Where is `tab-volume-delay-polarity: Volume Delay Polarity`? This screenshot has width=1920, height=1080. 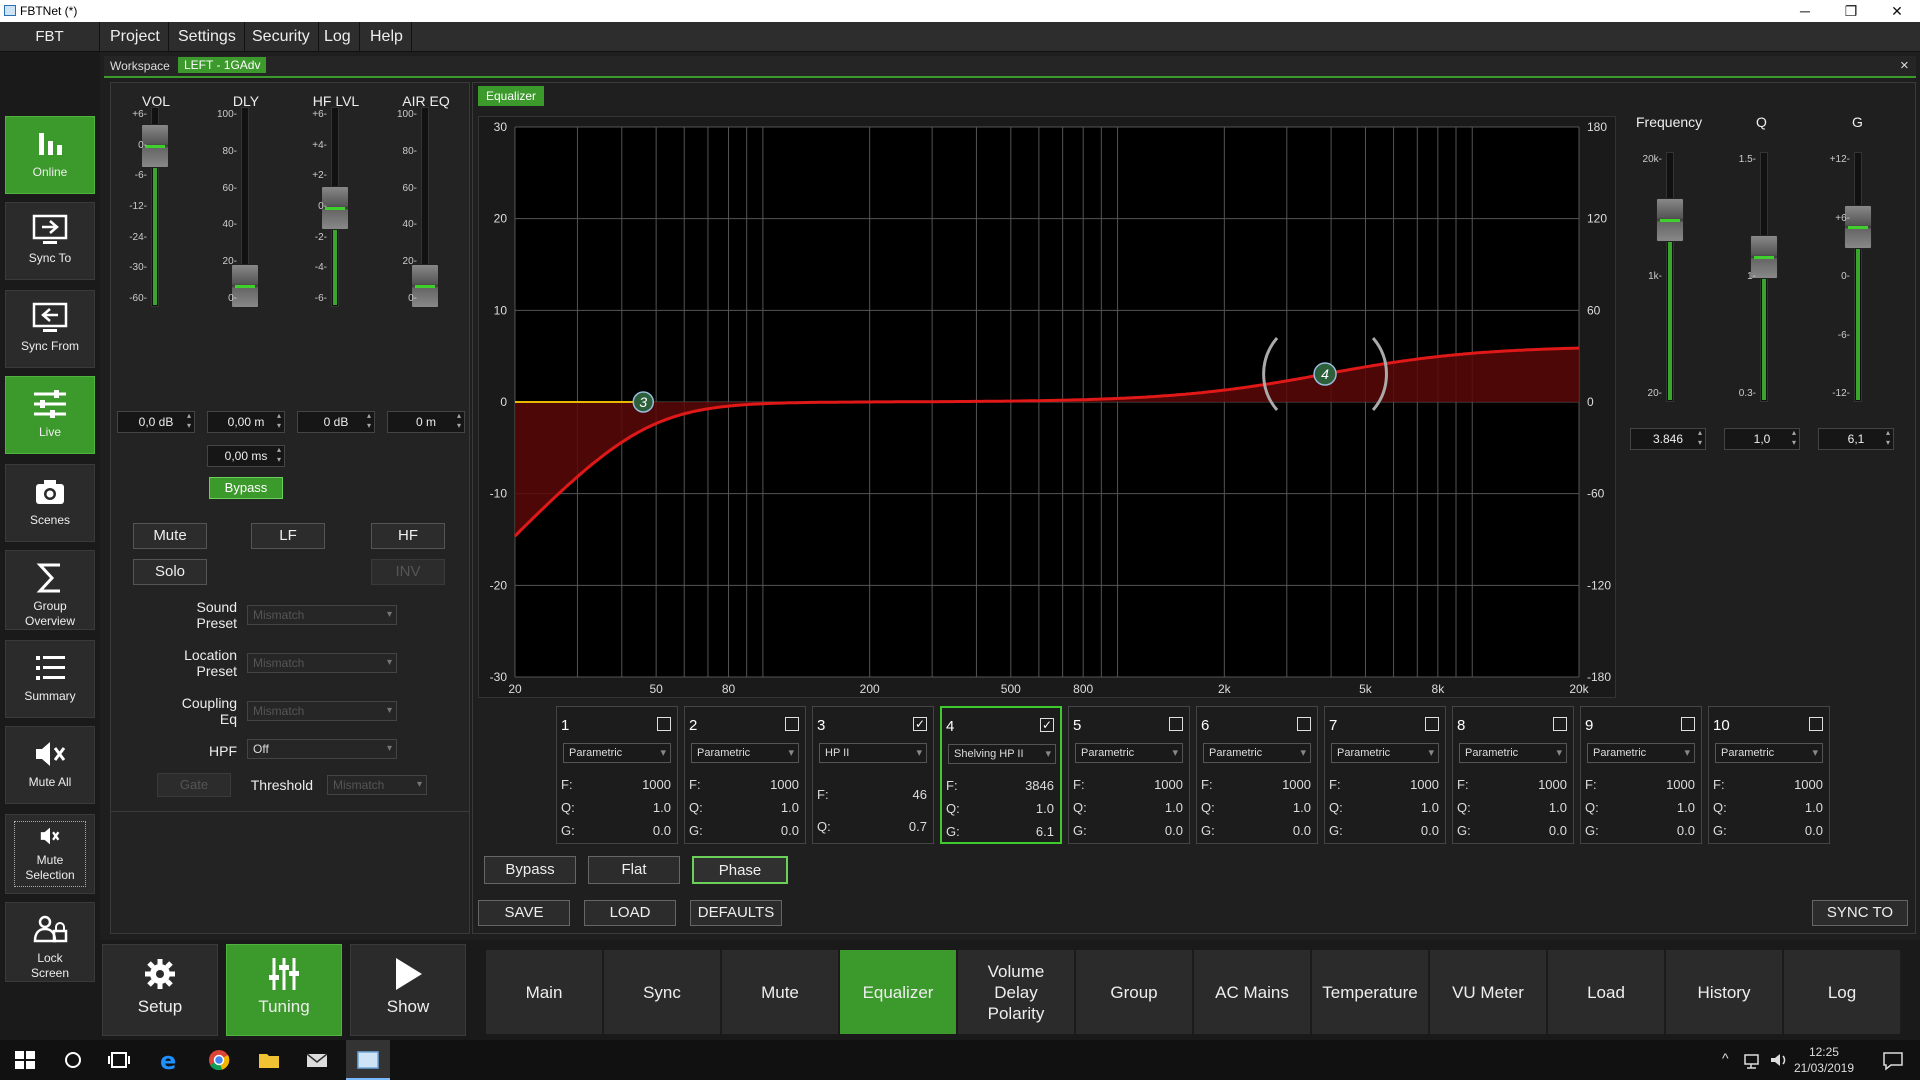 tab-volume-delay-polarity: Volume Delay Polarity is located at coordinates (1016, 992).